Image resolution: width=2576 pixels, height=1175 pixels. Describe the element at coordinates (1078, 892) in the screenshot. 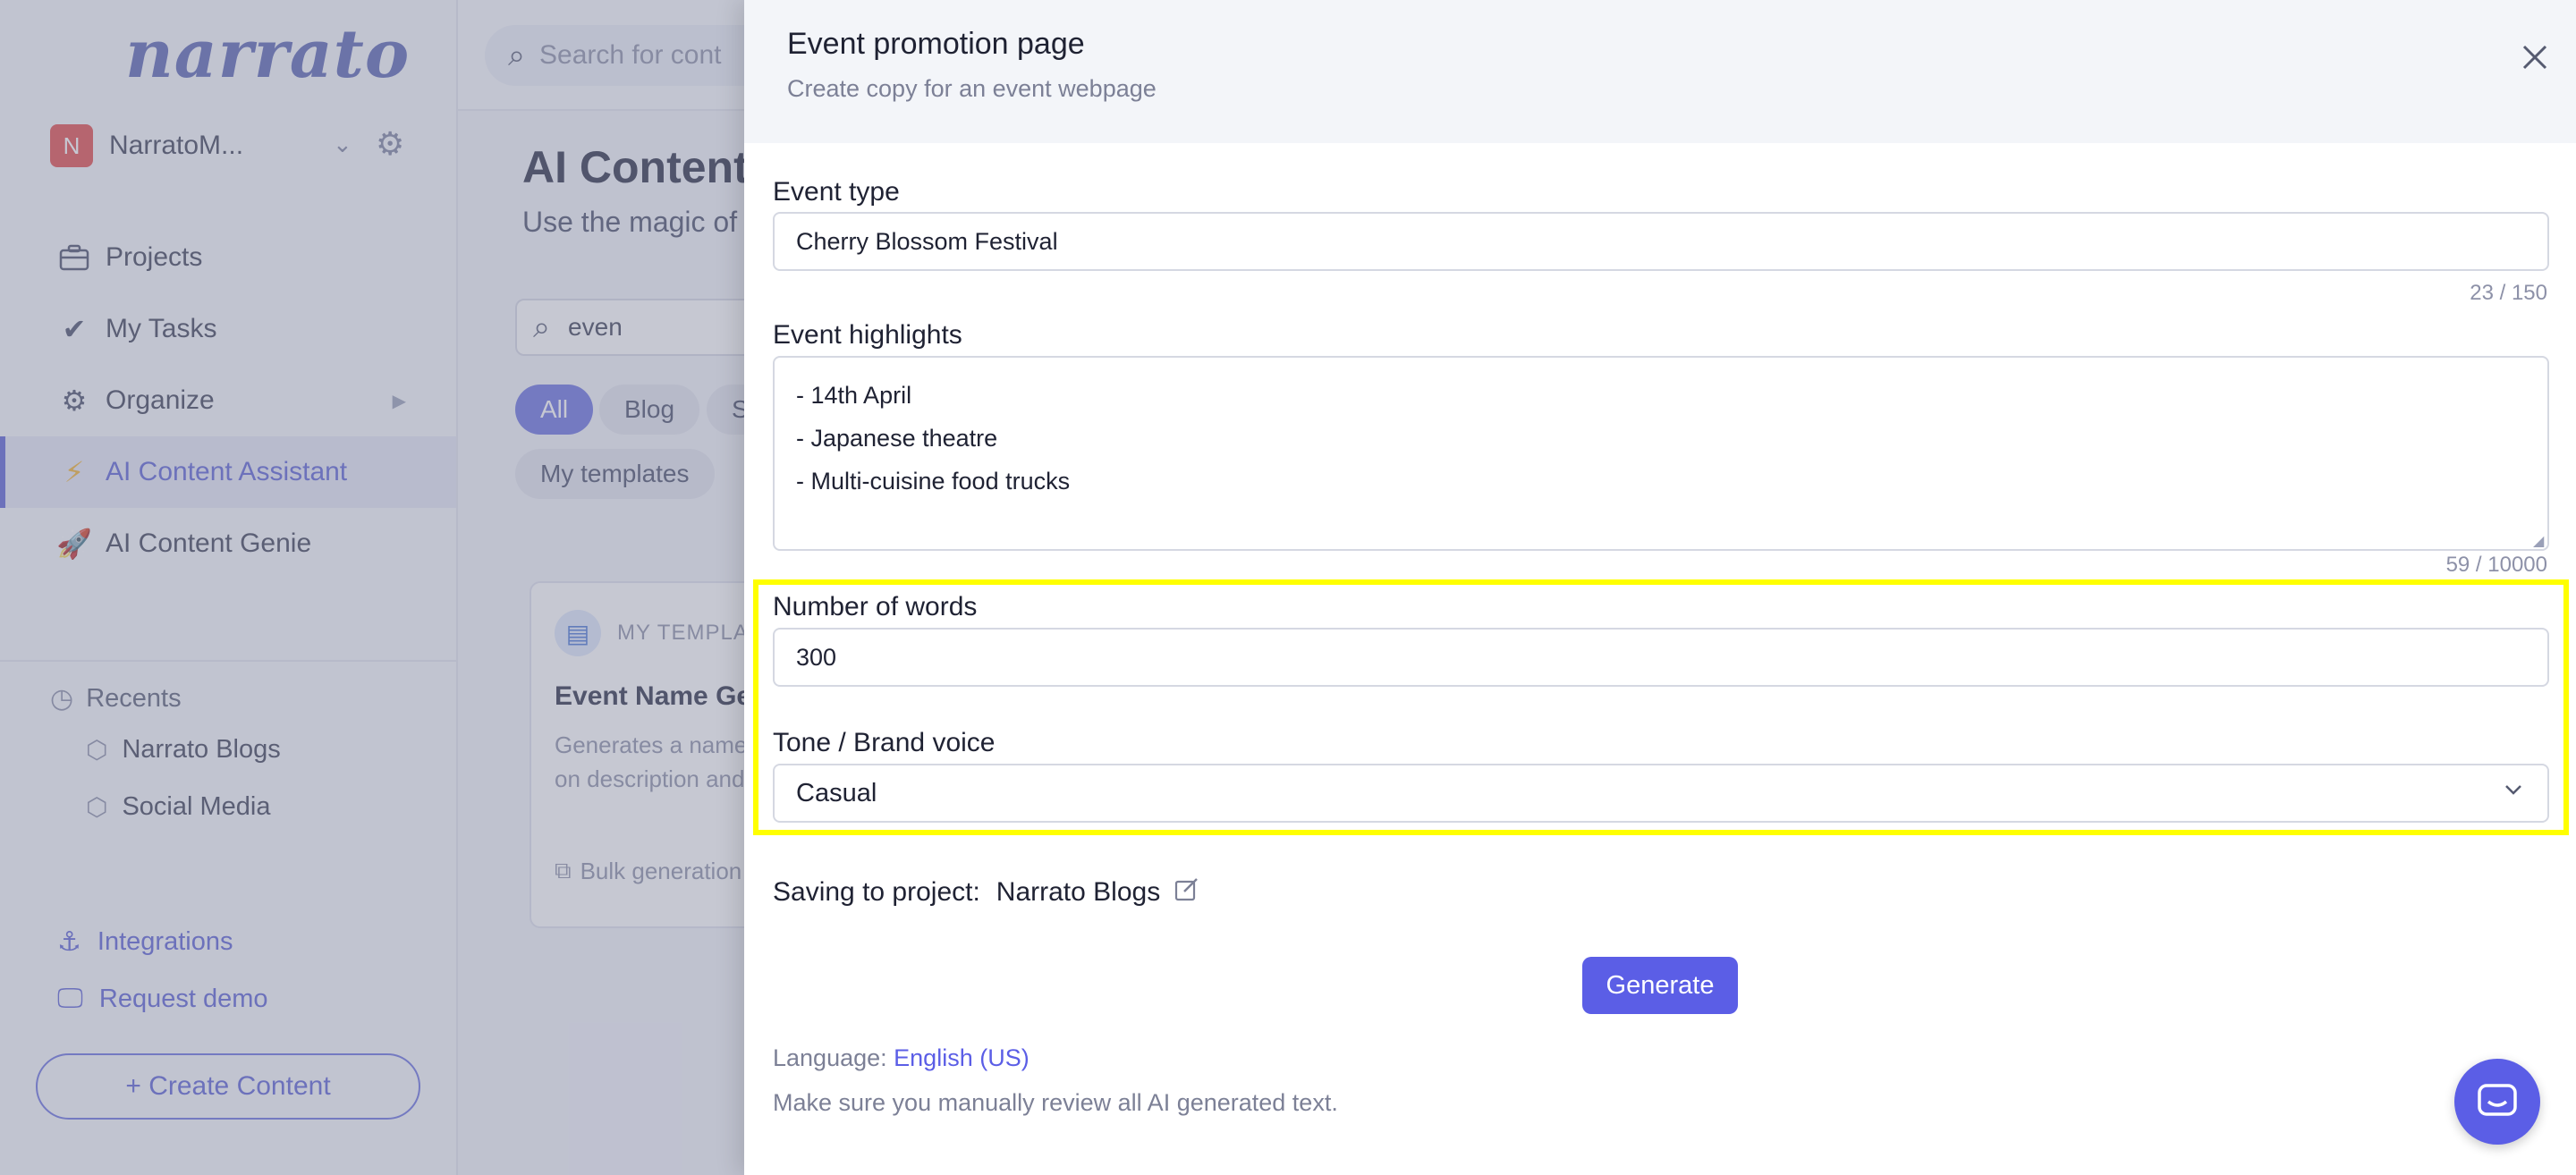

I see `saving-project-name: Narrato Blogs` at that location.